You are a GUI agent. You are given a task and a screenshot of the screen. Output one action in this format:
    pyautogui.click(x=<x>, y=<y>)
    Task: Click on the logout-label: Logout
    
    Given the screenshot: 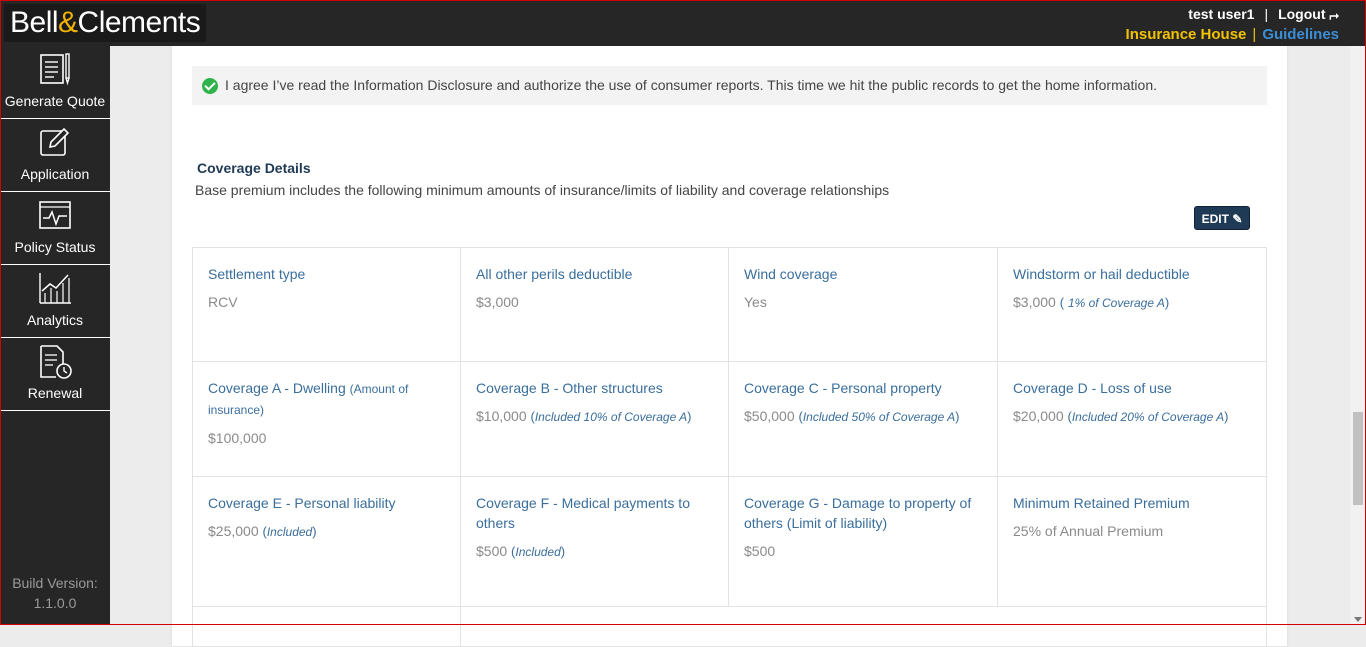 What is the action you would take?
    pyautogui.click(x=1302, y=14)
    